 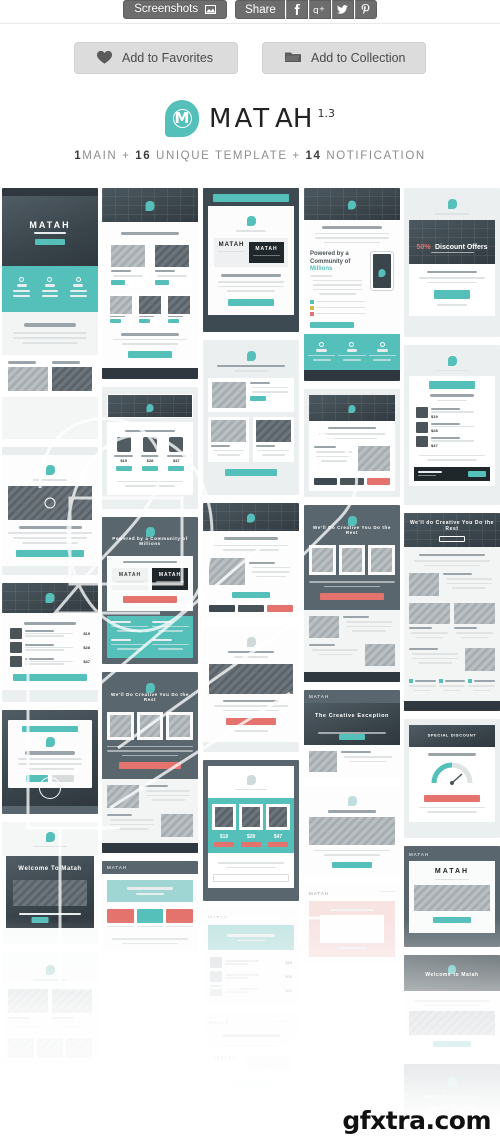 What do you see at coordinates (352, 284) in the screenshot?
I see `thumbnail-creative-rest-phone: Powered by a Community of Millions` at bounding box center [352, 284].